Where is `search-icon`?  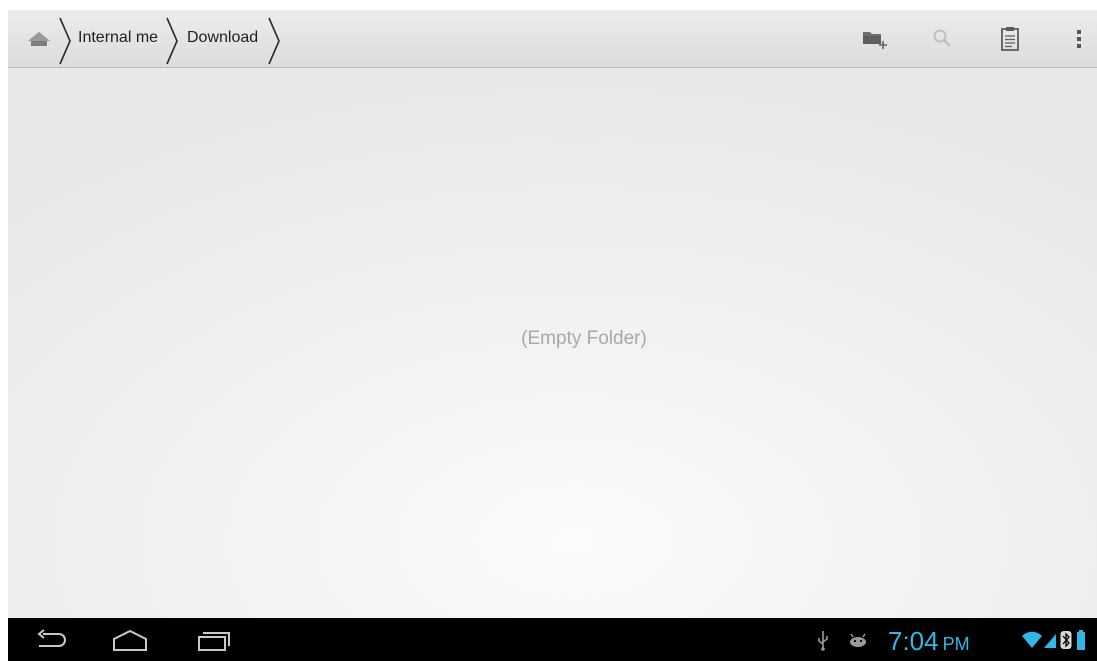
search-icon is located at coordinates (942, 38).